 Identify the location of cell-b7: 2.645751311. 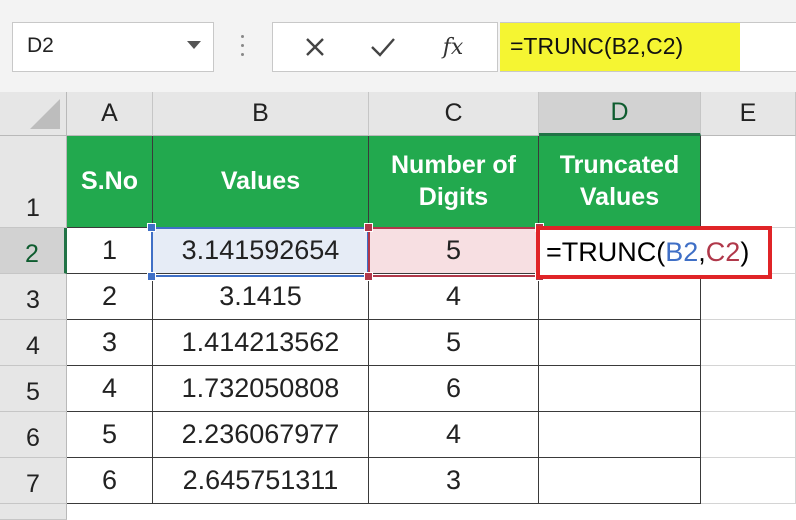
(261, 481).